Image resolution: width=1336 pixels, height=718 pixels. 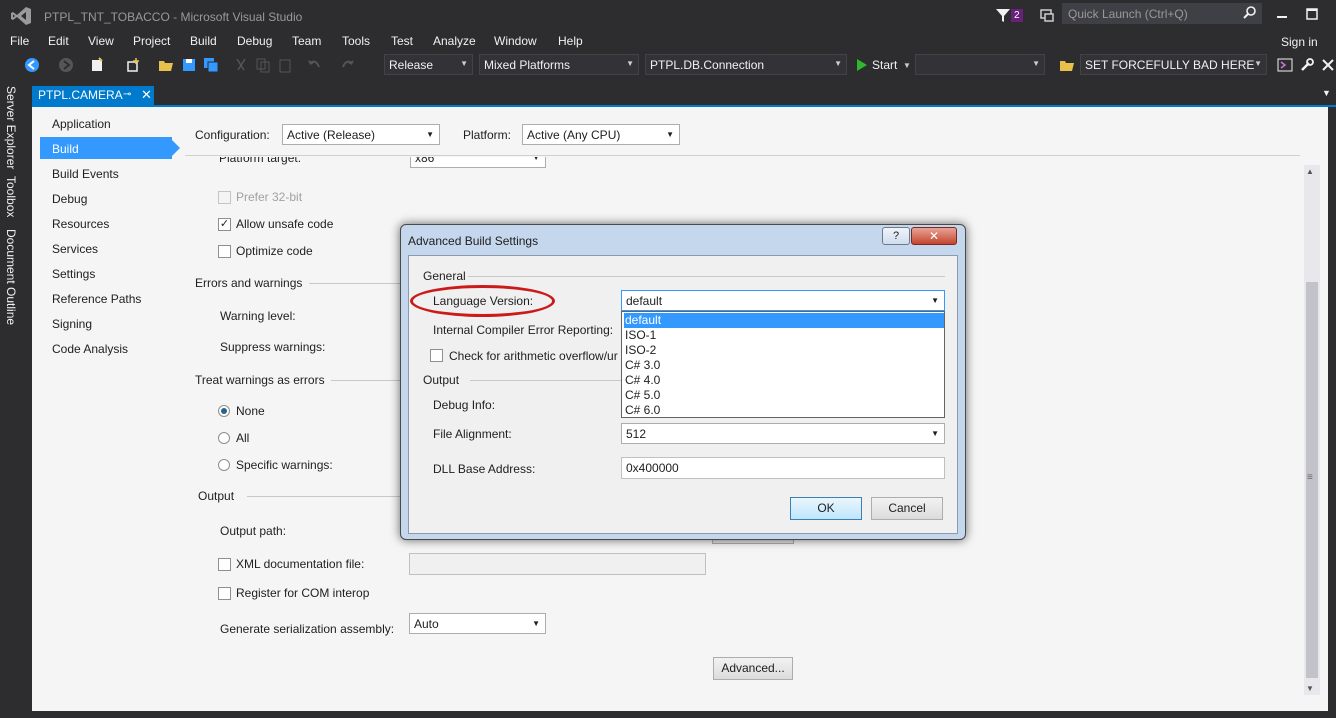 I want to click on dialog-close-button: ✕, so click(x=934, y=236).